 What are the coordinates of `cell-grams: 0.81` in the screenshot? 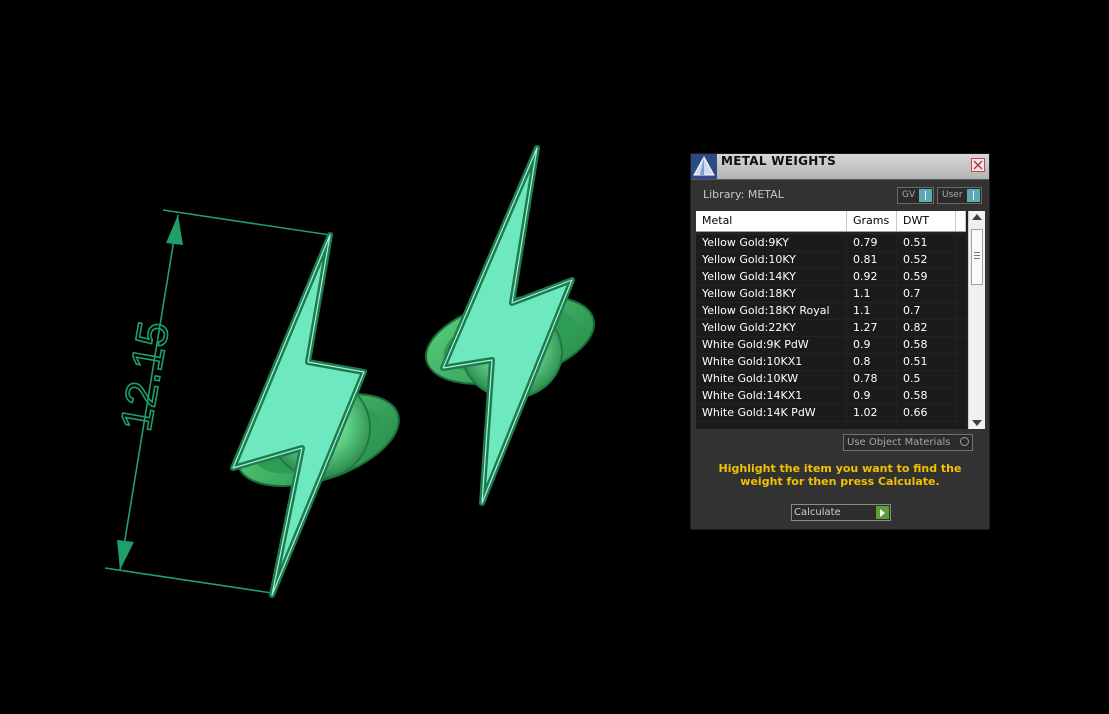 It's located at (871, 260).